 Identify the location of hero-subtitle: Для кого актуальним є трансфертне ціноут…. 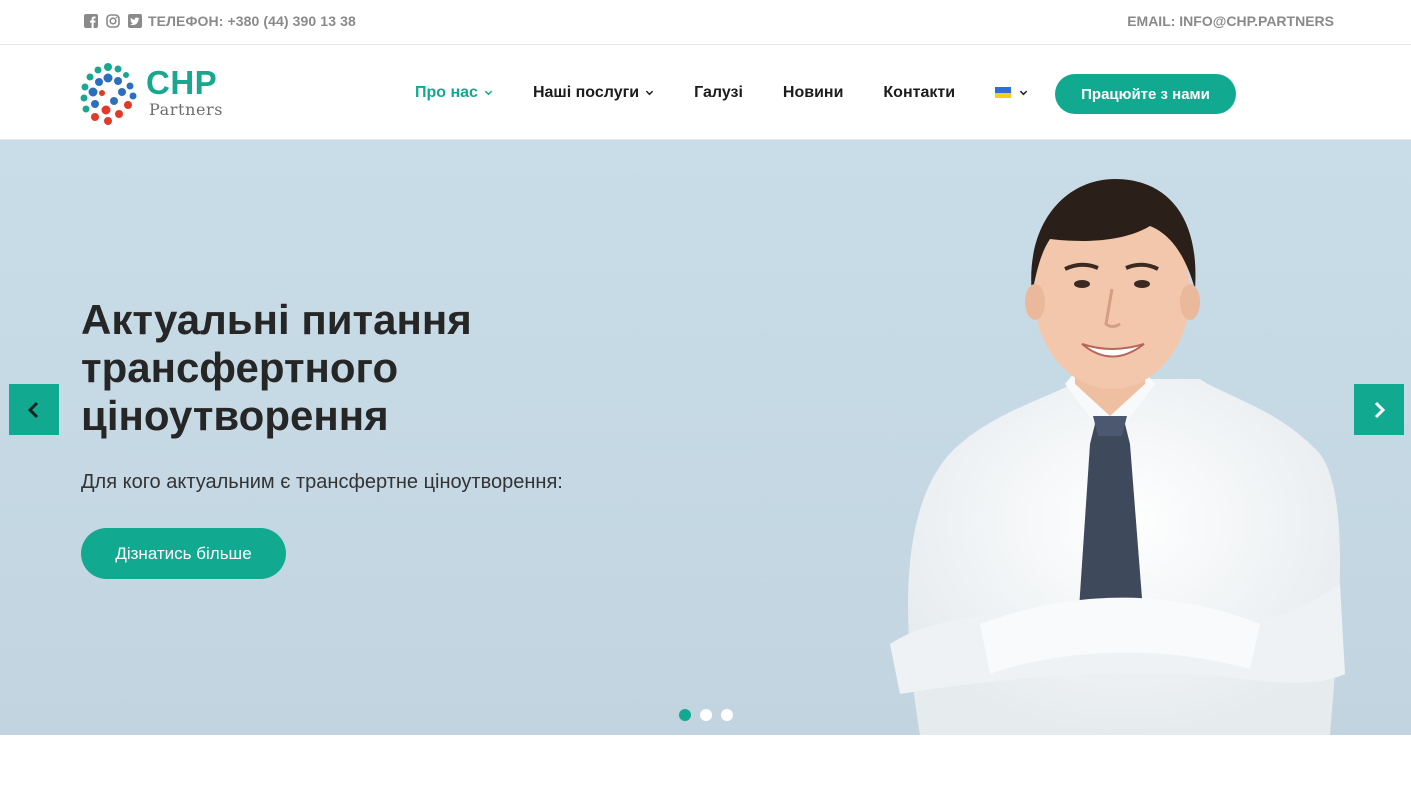
(322, 482).